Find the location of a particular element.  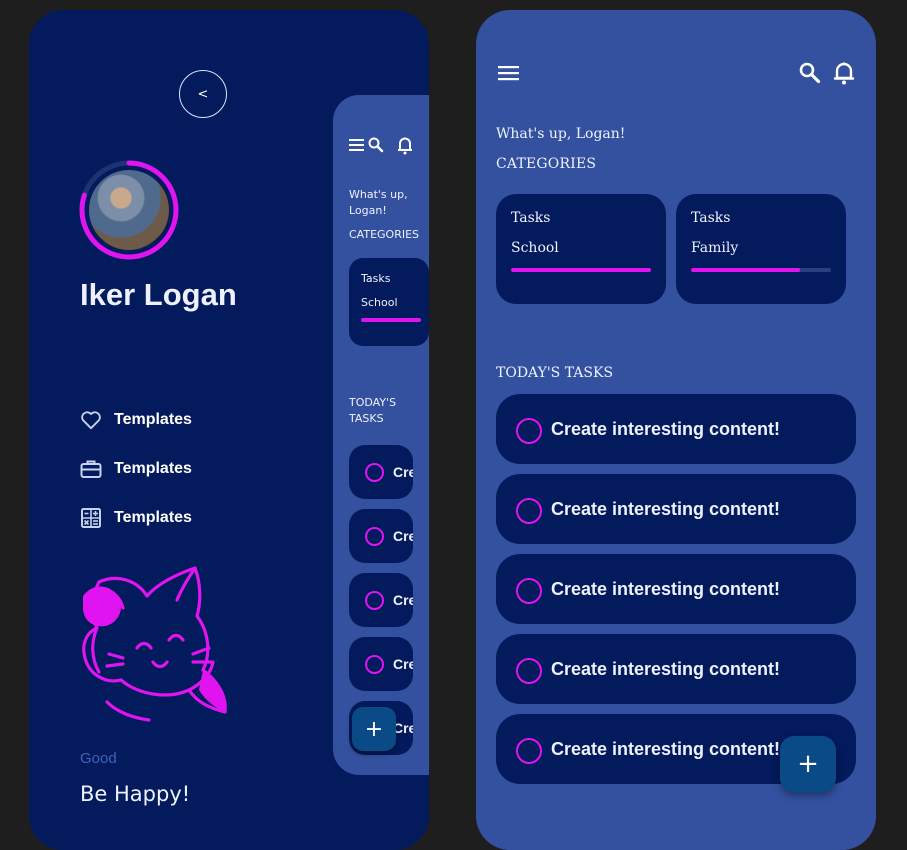

drawer-item-templates-1: Templates is located at coordinates (136, 420).